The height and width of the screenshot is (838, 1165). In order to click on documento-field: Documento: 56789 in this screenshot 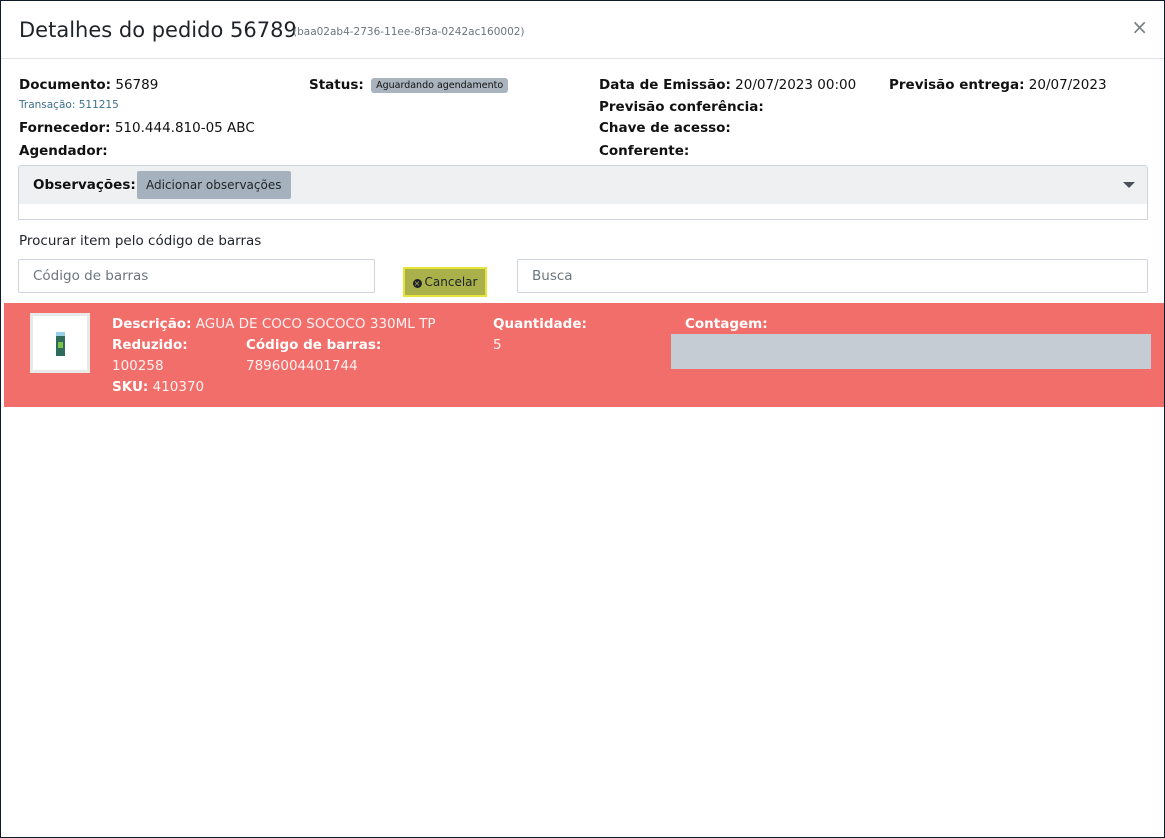, I will do `click(88, 85)`.